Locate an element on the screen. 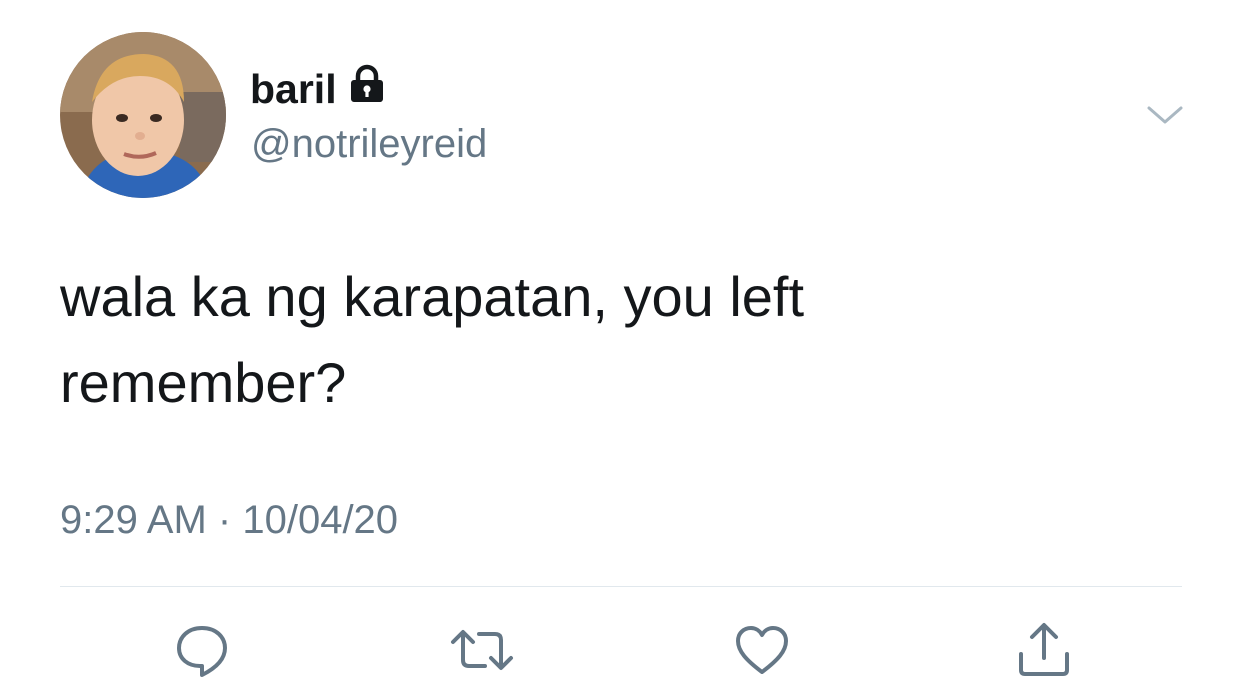  retweet-icon is located at coordinates (482, 652).